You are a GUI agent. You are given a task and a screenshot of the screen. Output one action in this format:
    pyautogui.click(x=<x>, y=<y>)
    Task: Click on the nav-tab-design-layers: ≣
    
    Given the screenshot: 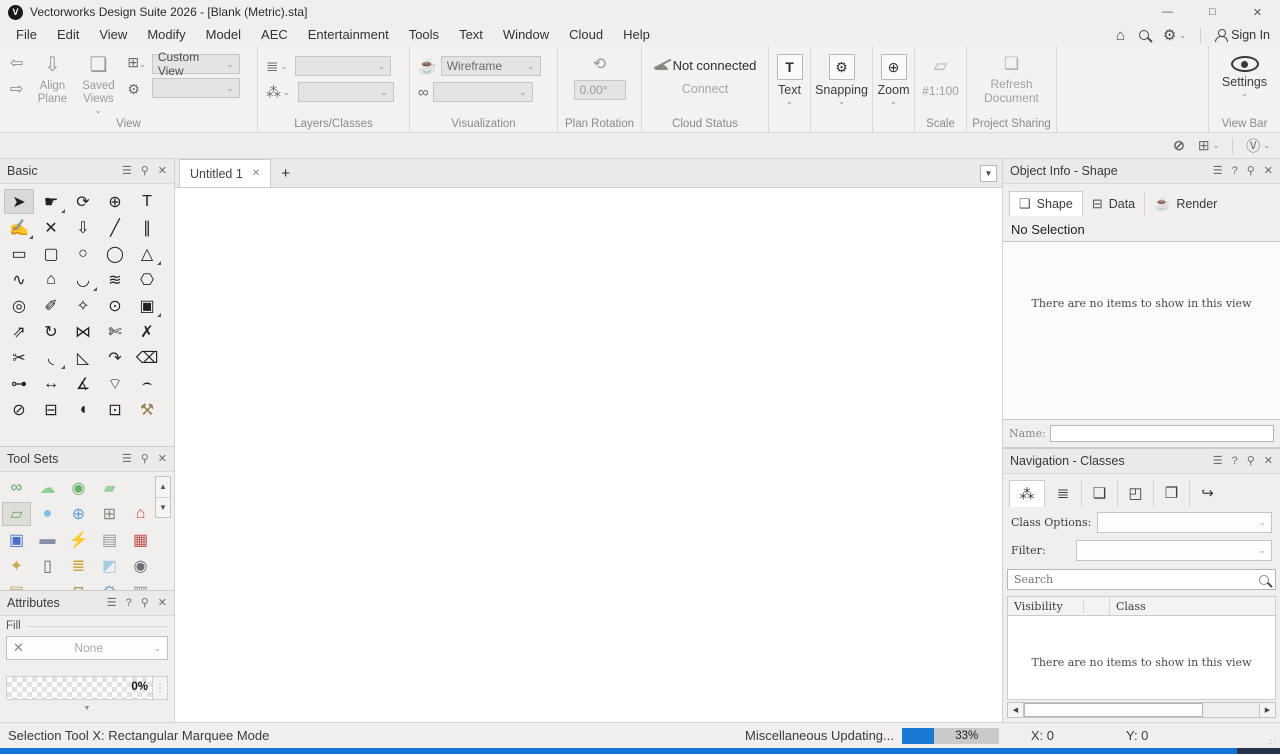 What is the action you would take?
    pyautogui.click(x=1063, y=493)
    